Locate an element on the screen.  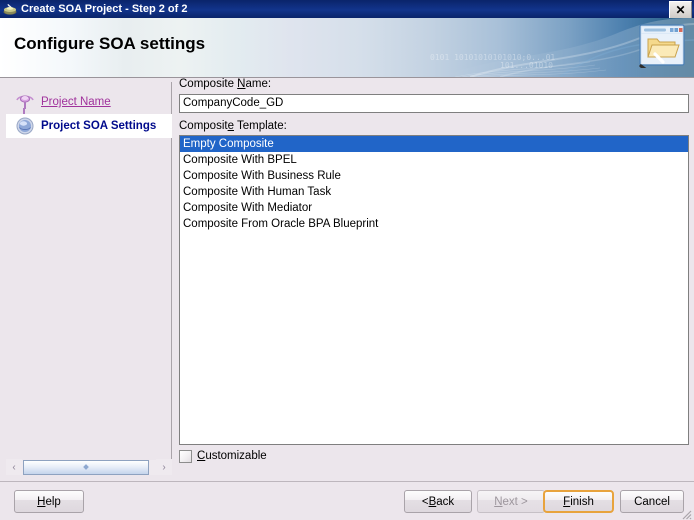
sidebar-item-label: Project SOA Settings is located at coordinates (99, 126).